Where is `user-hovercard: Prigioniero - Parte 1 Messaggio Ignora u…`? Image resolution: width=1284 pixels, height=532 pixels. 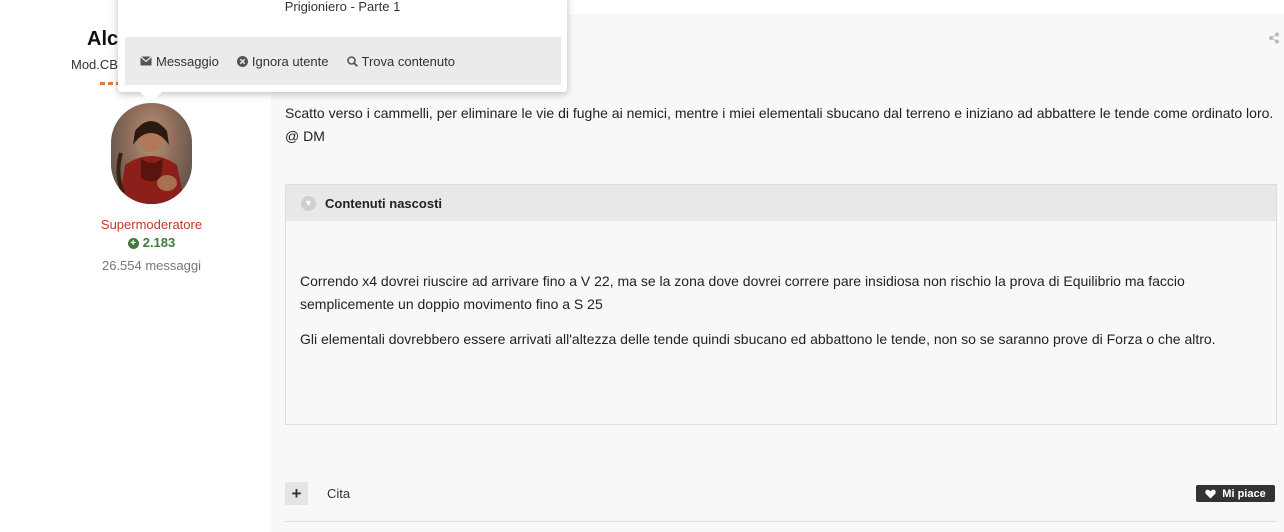 user-hovercard: Prigioniero - Parte 1 Messaggio Ignora u… is located at coordinates (342, 51).